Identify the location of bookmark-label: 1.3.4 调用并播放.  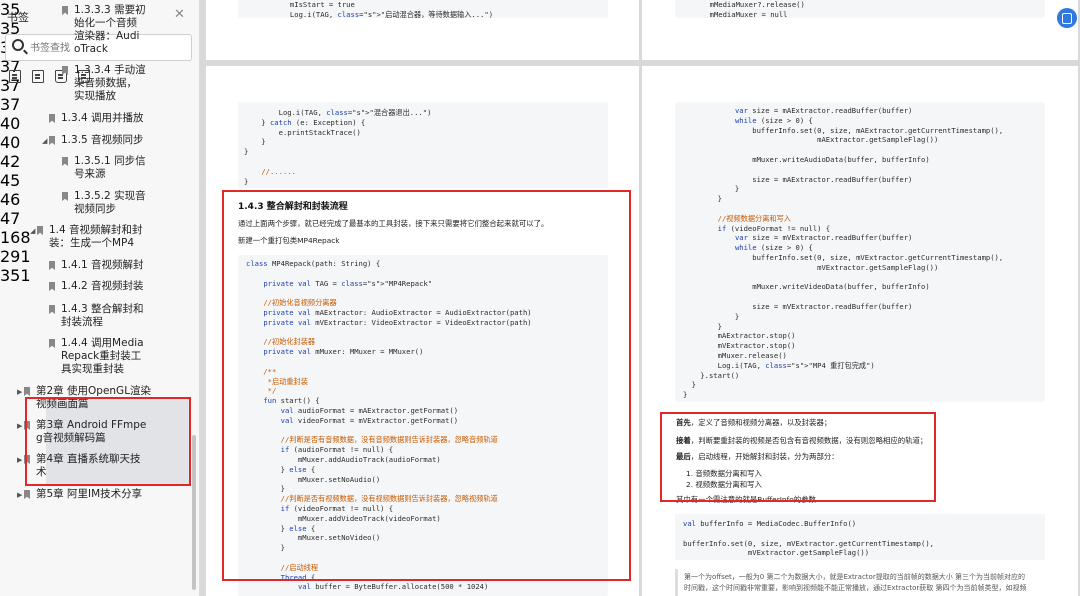
(102, 118).